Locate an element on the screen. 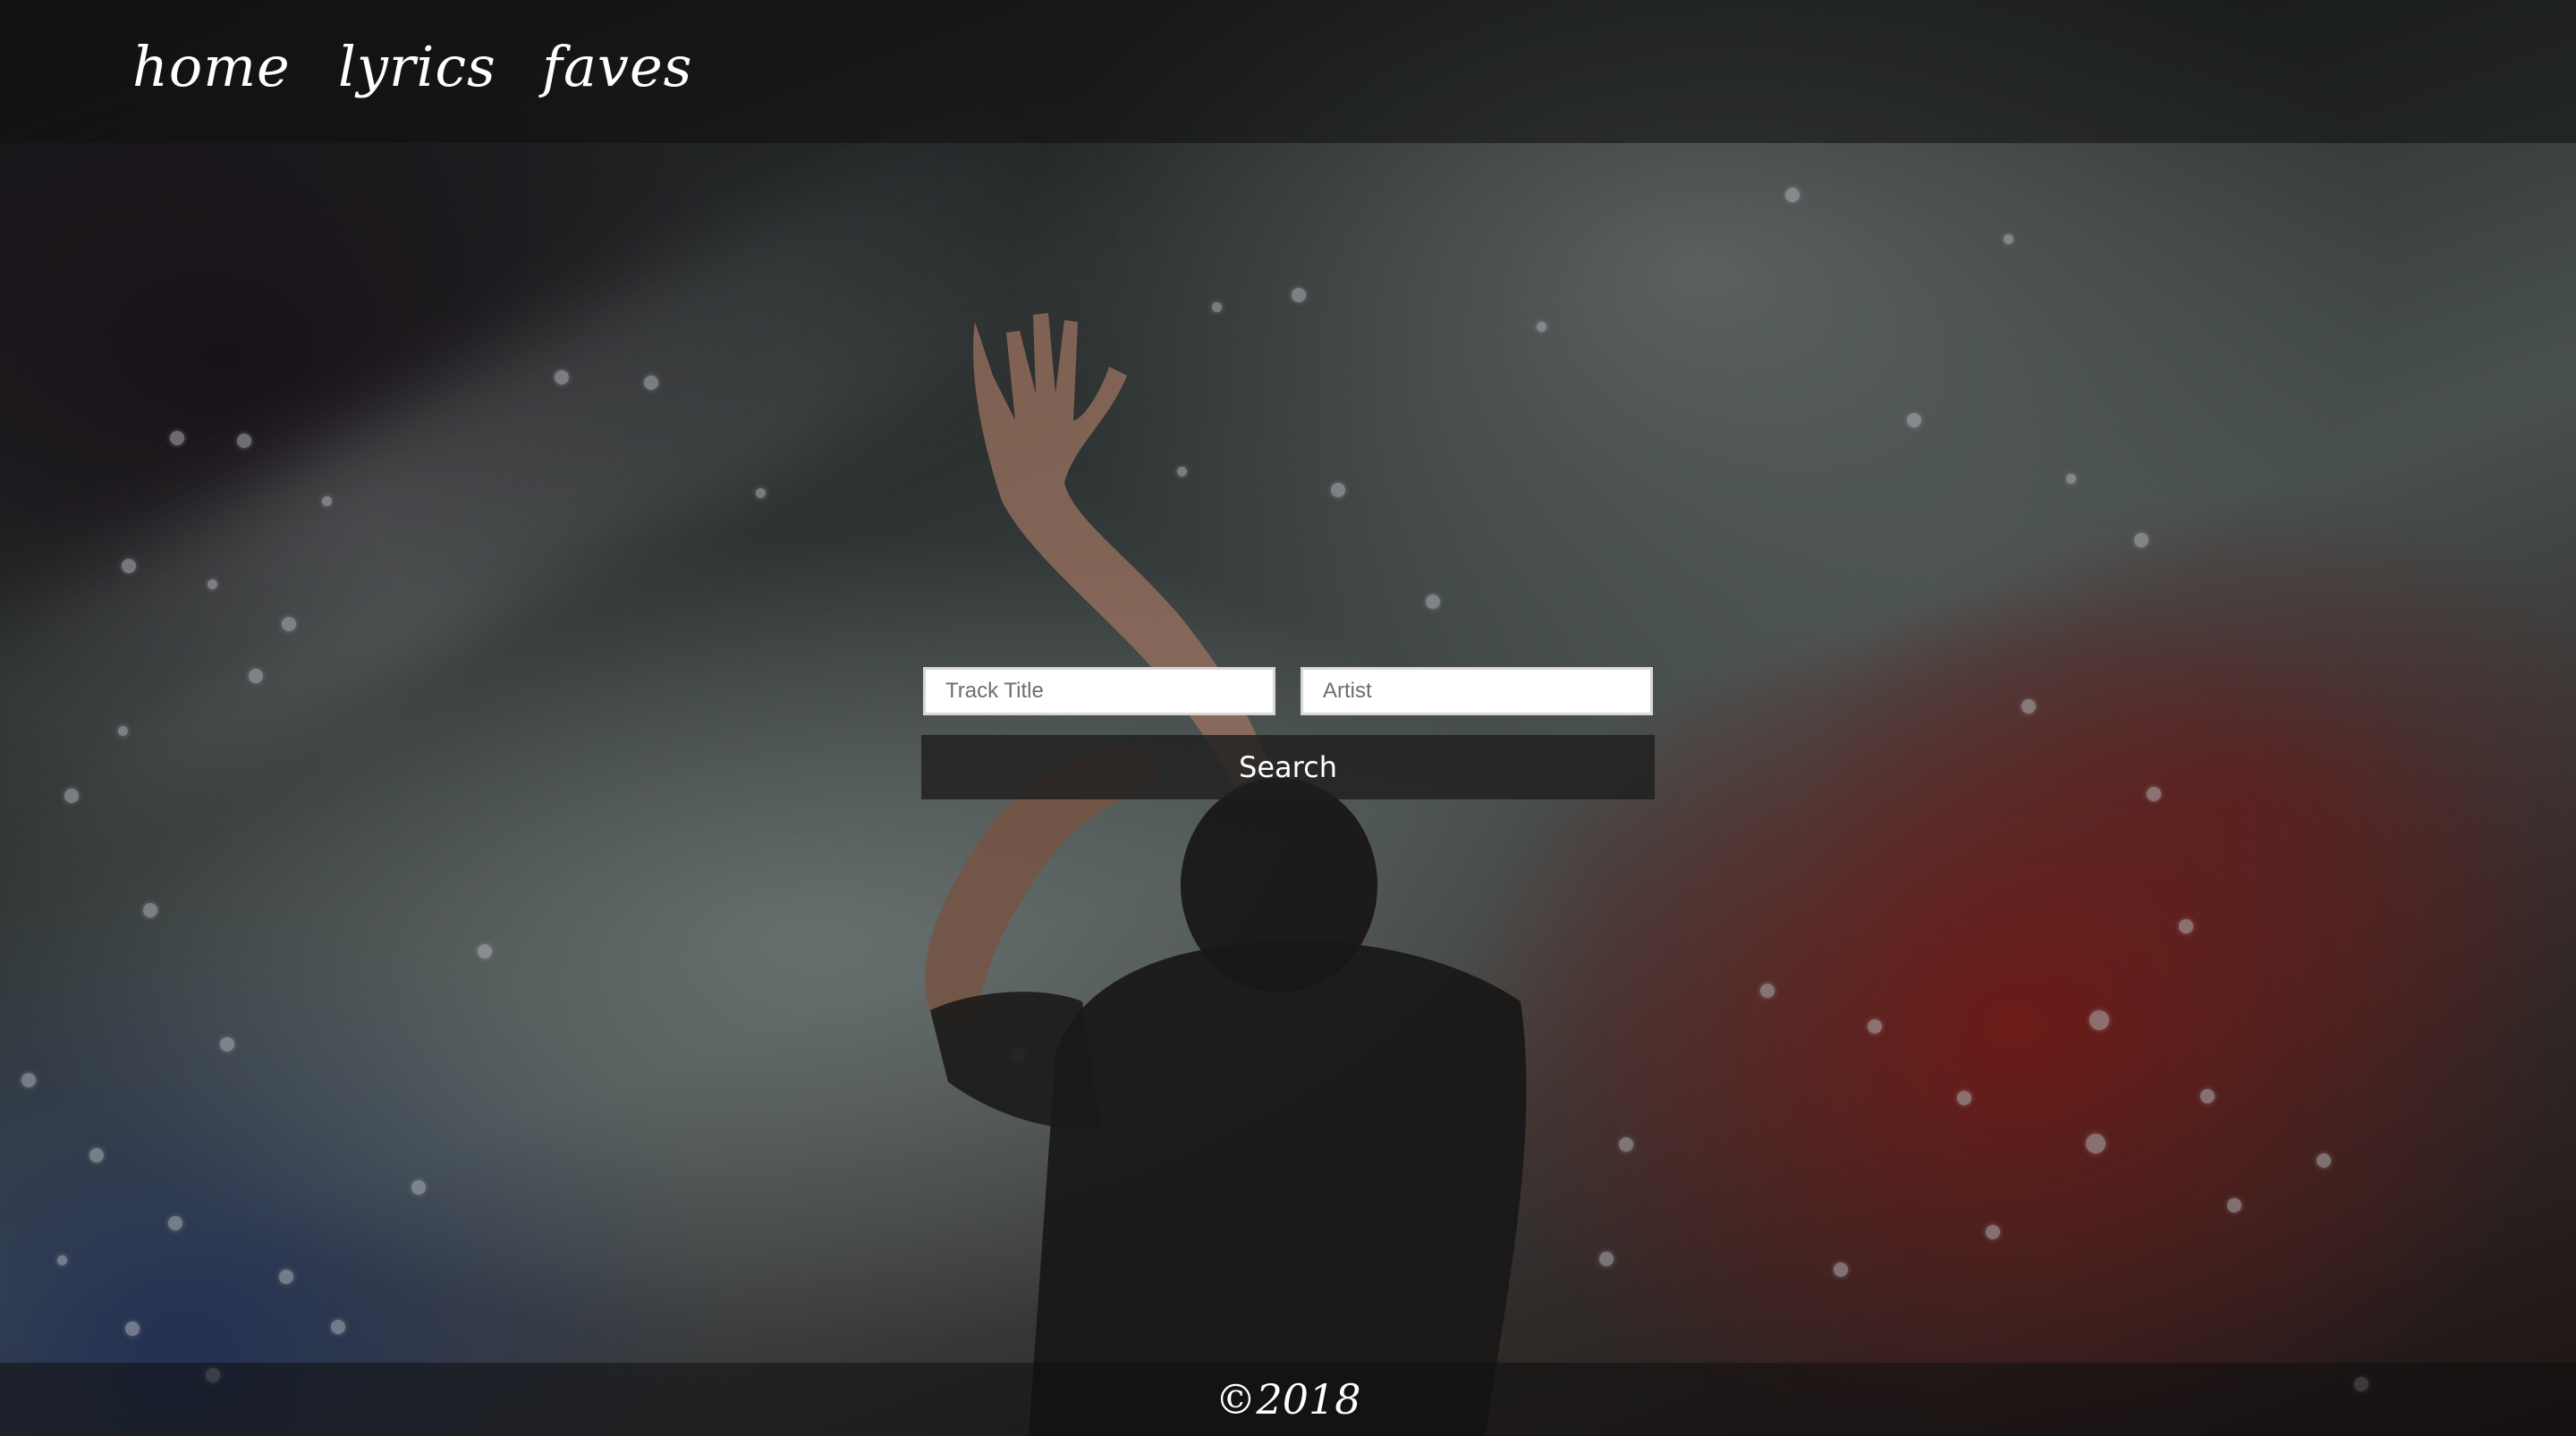  footer: ©2018 is located at coordinates (1288, 1399).